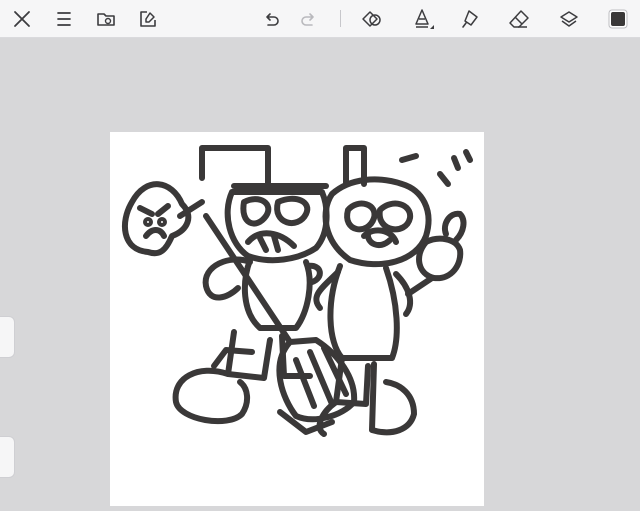  I want to click on brush-size-slider-handle, so click(7, 337).